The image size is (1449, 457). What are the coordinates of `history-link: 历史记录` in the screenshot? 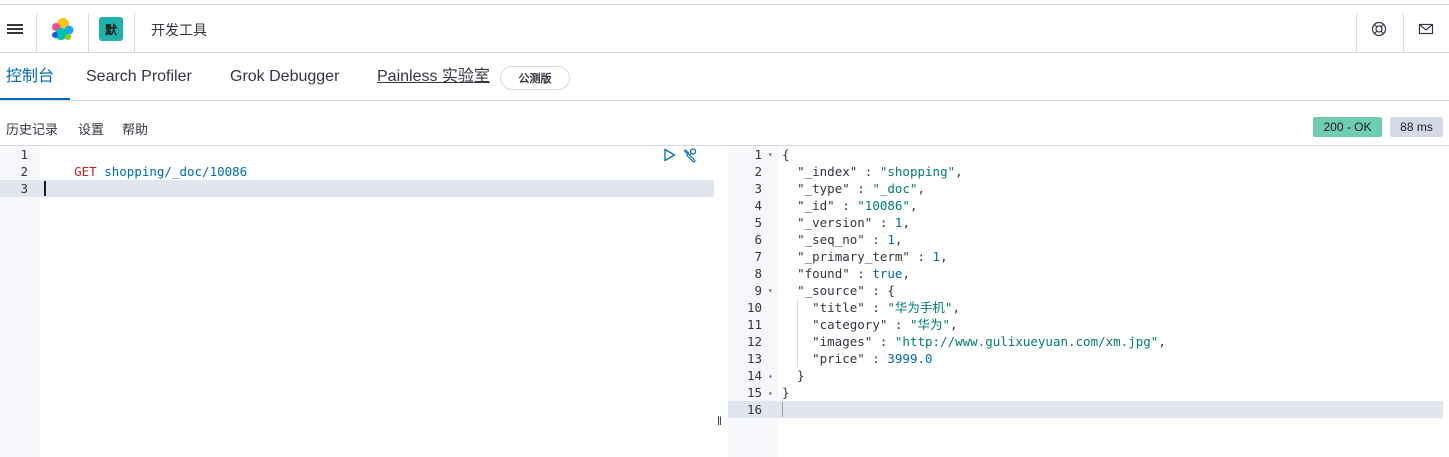 It's located at (32, 128).